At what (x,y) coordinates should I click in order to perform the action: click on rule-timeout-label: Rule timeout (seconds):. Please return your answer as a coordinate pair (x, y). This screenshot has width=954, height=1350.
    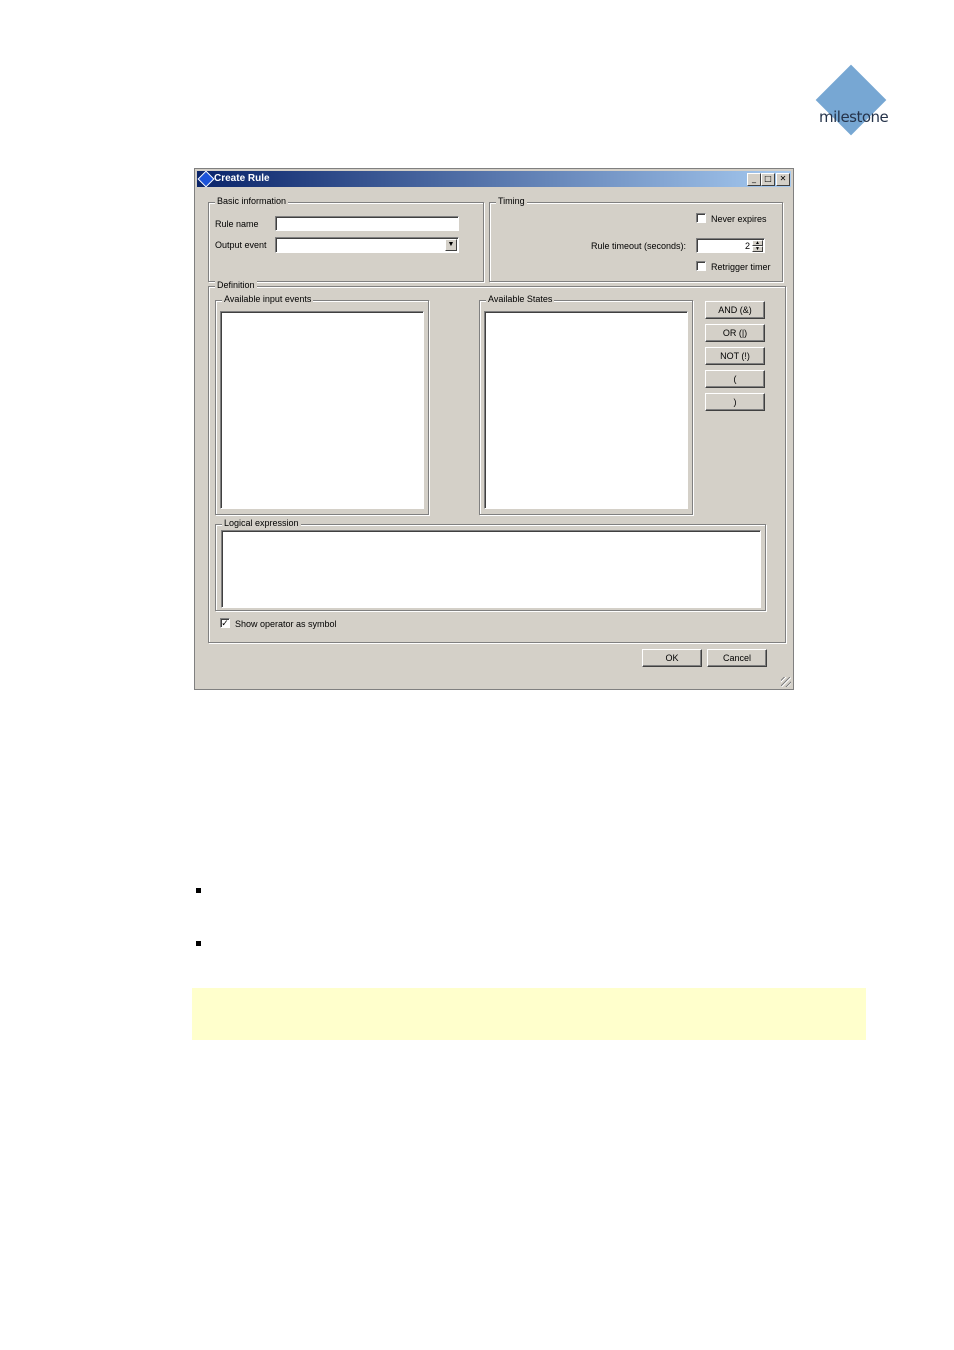
    Looking at the image, I should click on (639, 246).